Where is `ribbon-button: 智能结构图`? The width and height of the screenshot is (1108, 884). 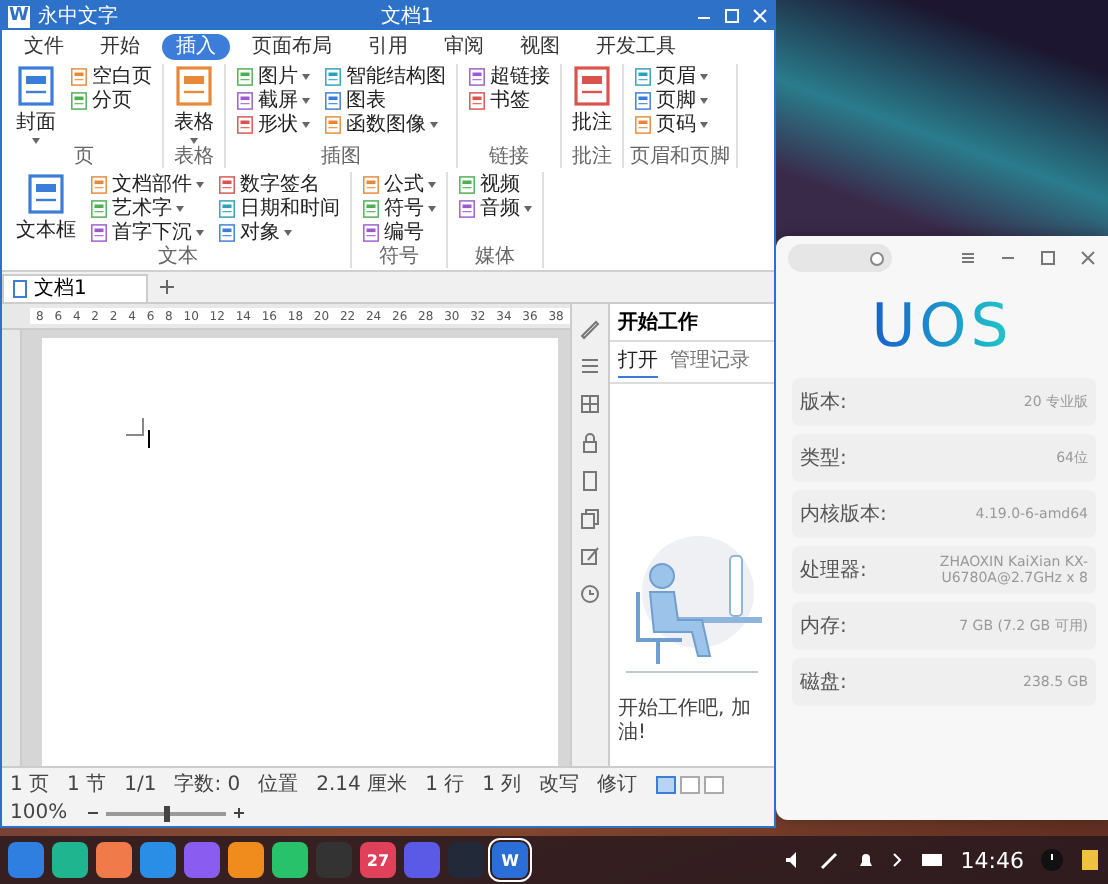
ribbon-button: 智能结构图 is located at coordinates (385, 76).